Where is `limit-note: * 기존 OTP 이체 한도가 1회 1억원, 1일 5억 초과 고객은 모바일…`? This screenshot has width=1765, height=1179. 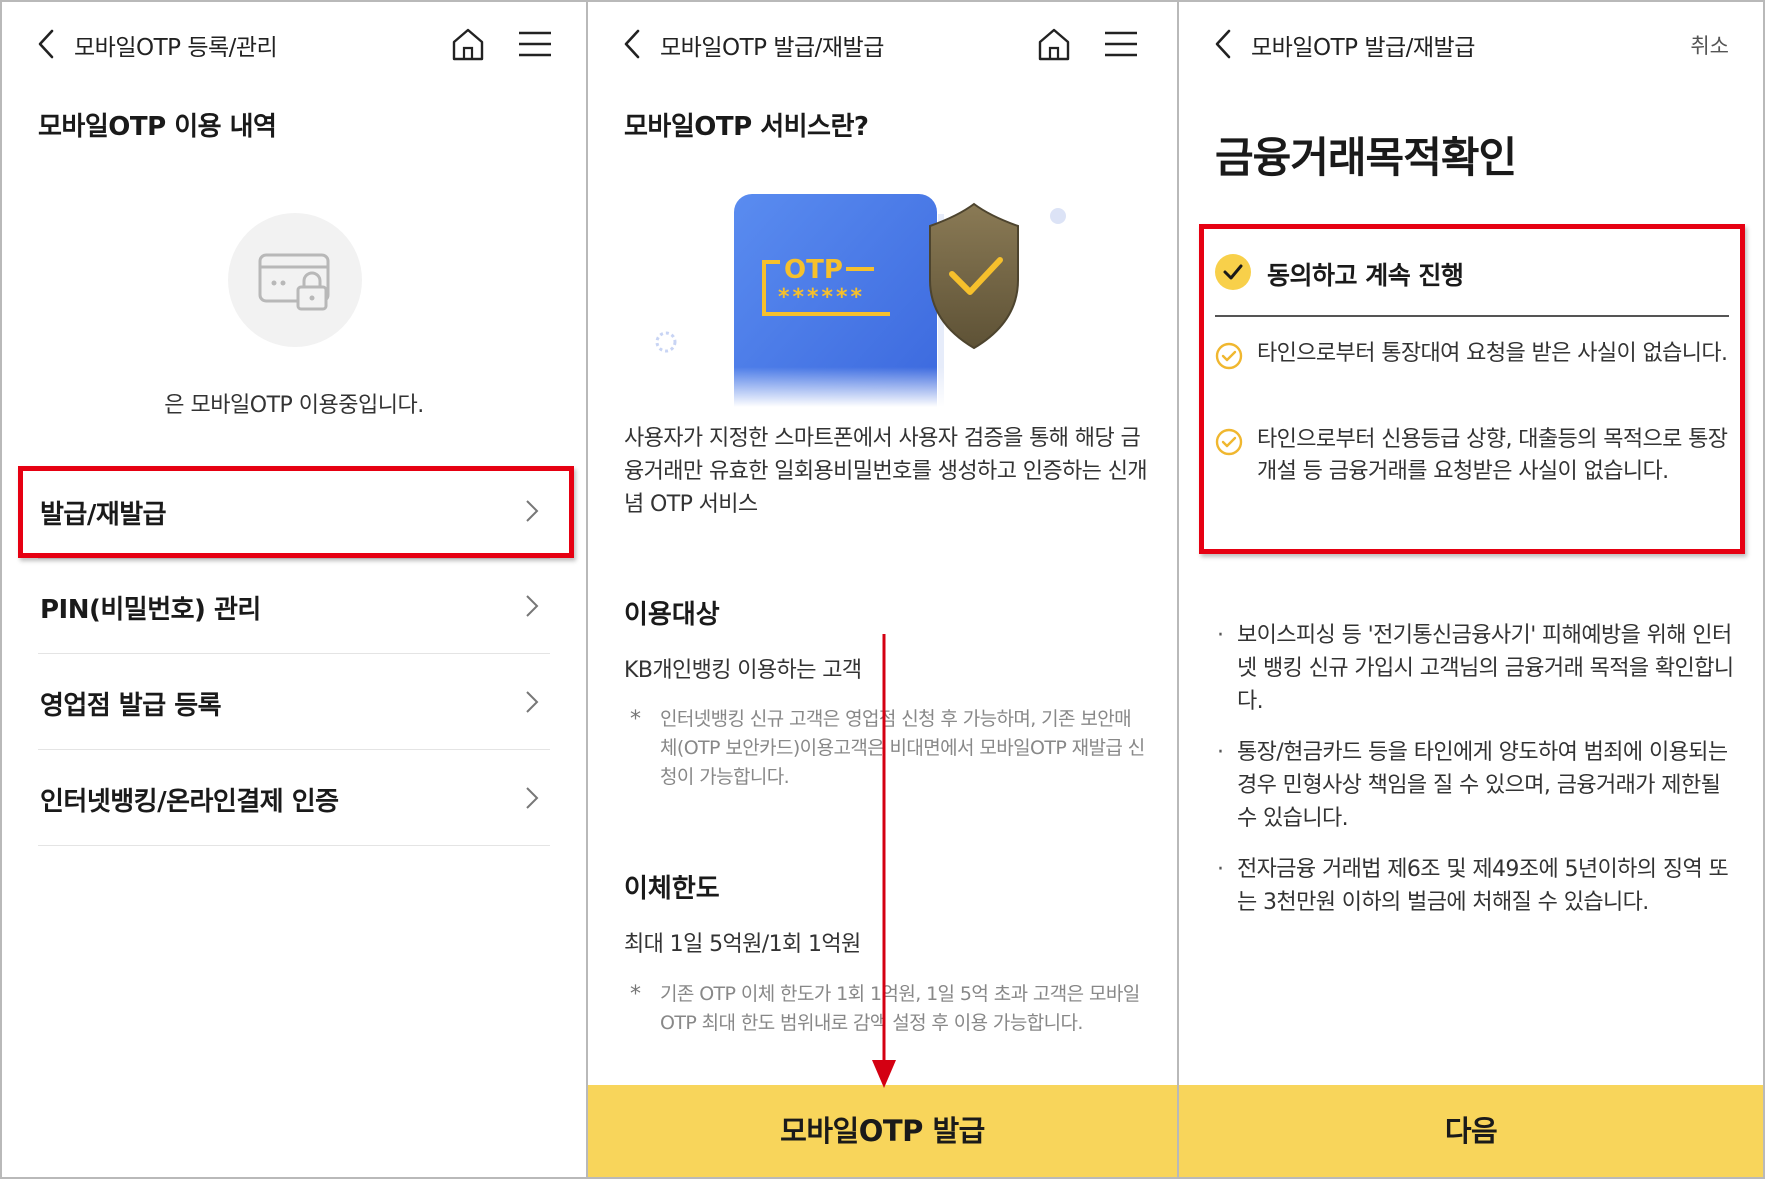
limit-note: * 기존 OTP 이체 한도가 1회 1억원, 1일 5억 초과 고객은 모바일… is located at coordinates (885, 1009).